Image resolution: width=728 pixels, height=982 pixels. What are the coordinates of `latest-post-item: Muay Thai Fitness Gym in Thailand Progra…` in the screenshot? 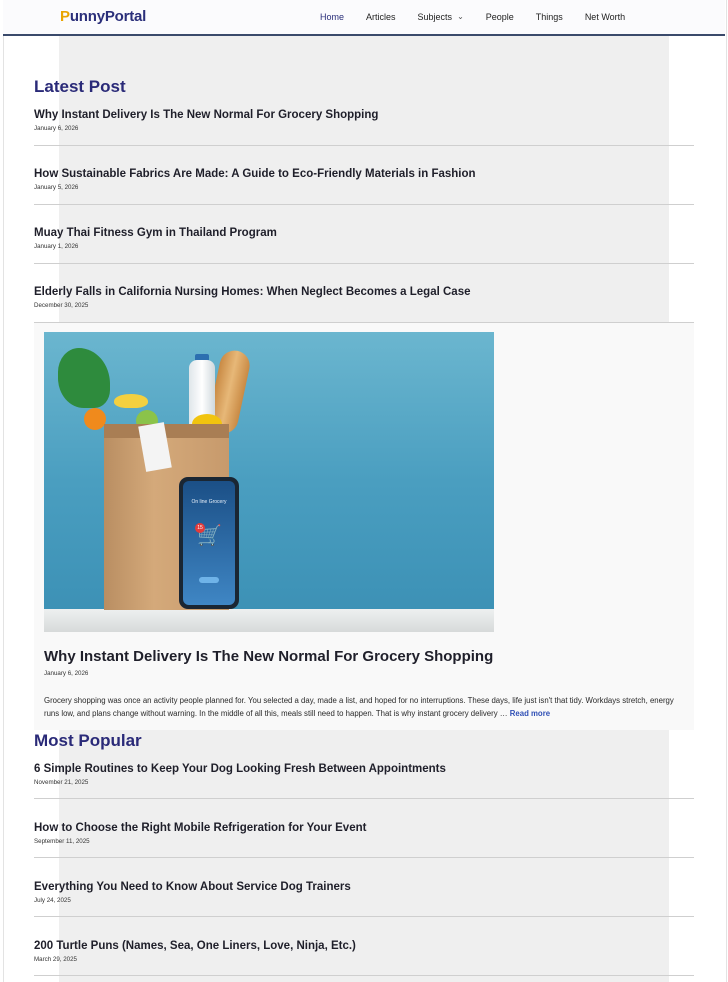 It's located at (364, 245).